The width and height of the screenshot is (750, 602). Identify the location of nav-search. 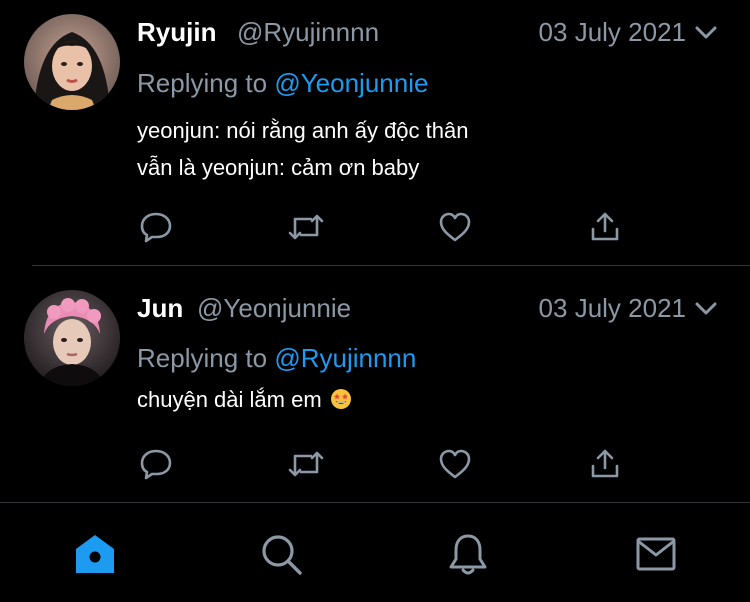
(281, 554).